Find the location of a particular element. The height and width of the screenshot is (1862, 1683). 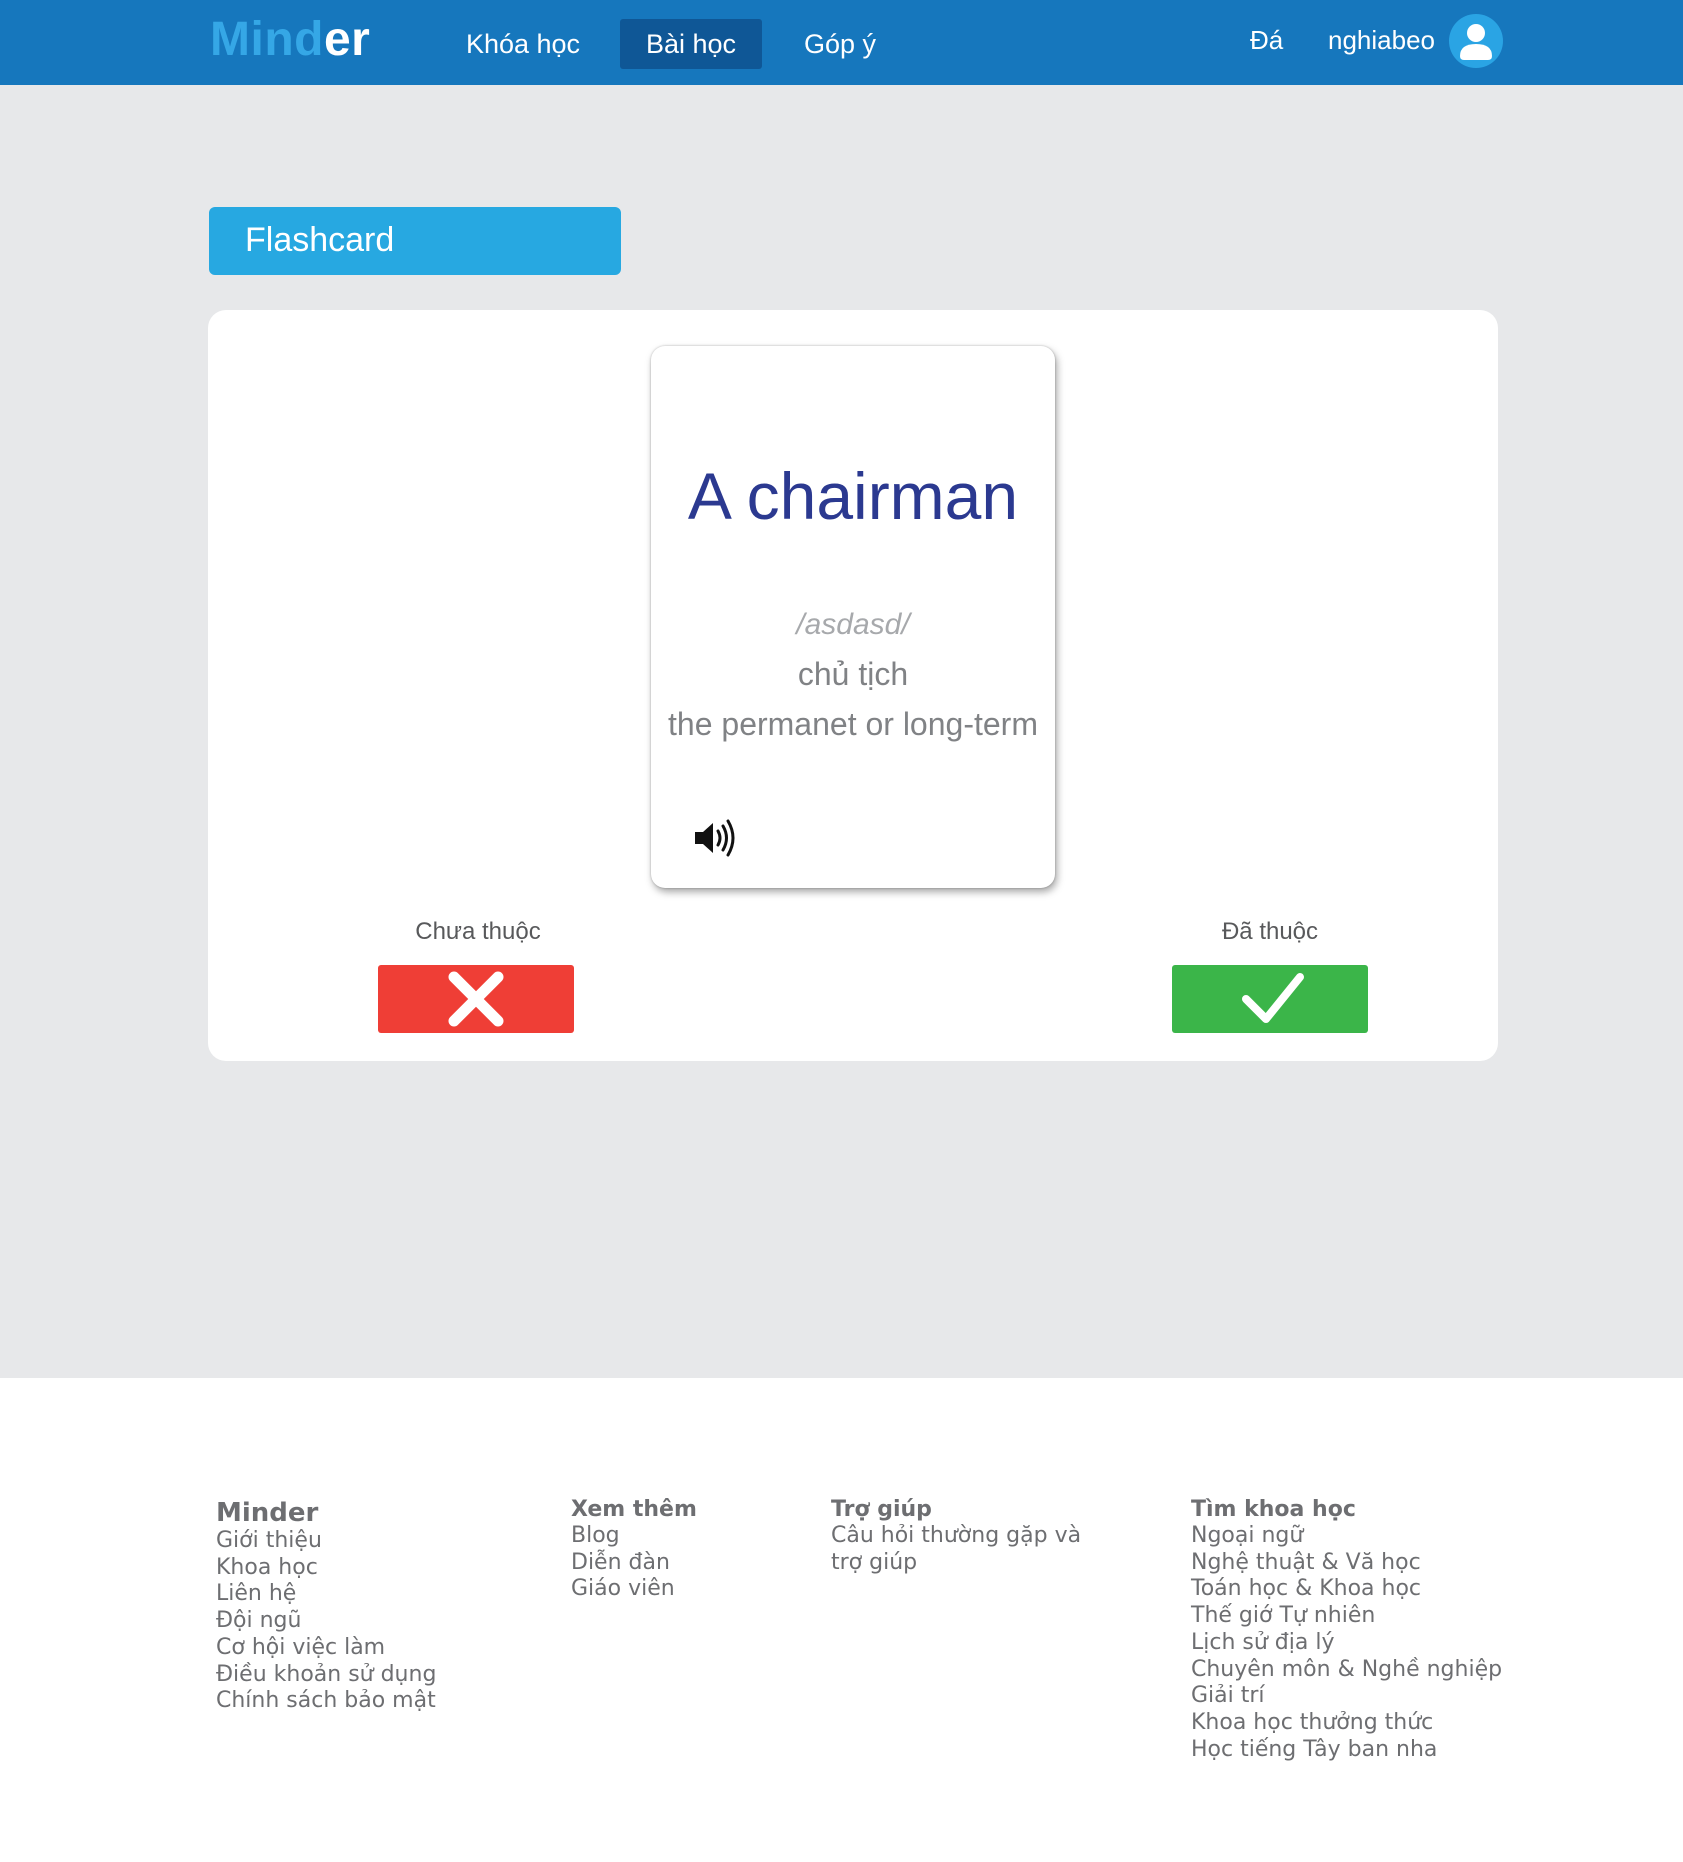

learned-button is located at coordinates (1270, 999).